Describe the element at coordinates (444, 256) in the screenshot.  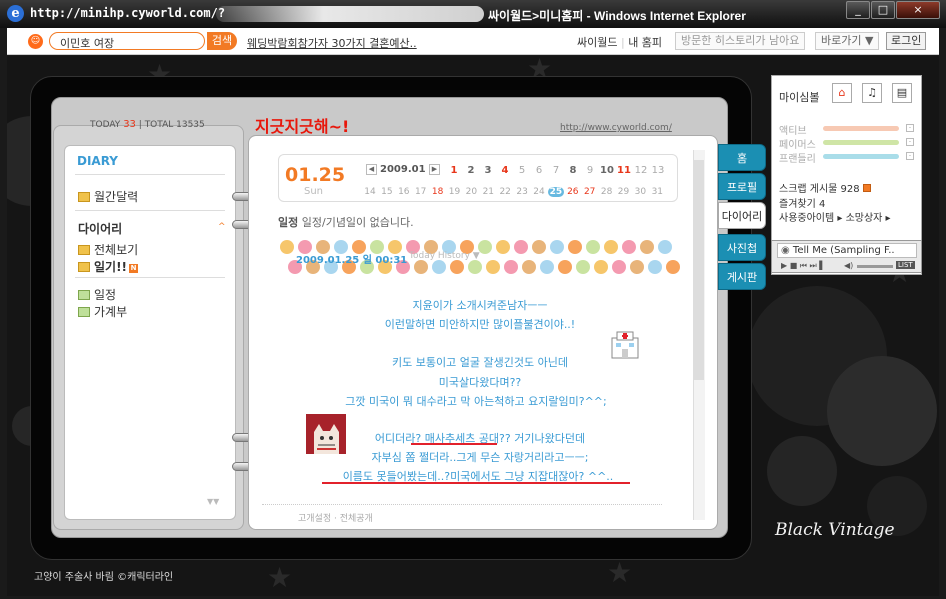
I see `today-history-dropdown: Today History ▼` at that location.